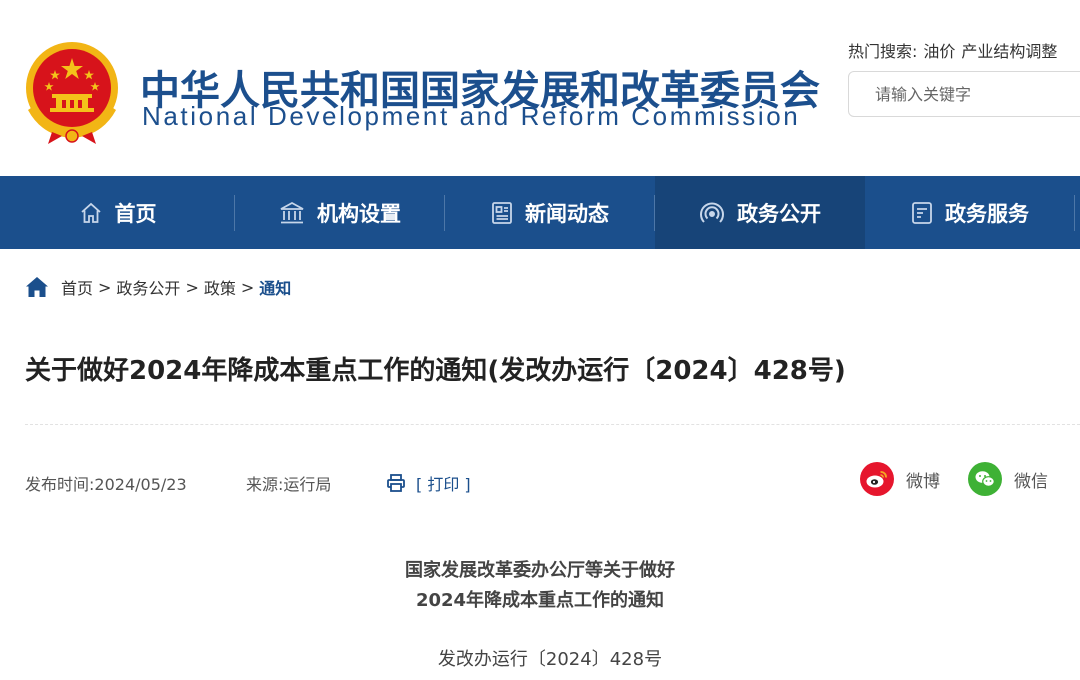 This screenshot has width=1080, height=680. Describe the element at coordinates (148, 287) in the screenshot. I see `breadcrumb-link: 政务公开` at that location.